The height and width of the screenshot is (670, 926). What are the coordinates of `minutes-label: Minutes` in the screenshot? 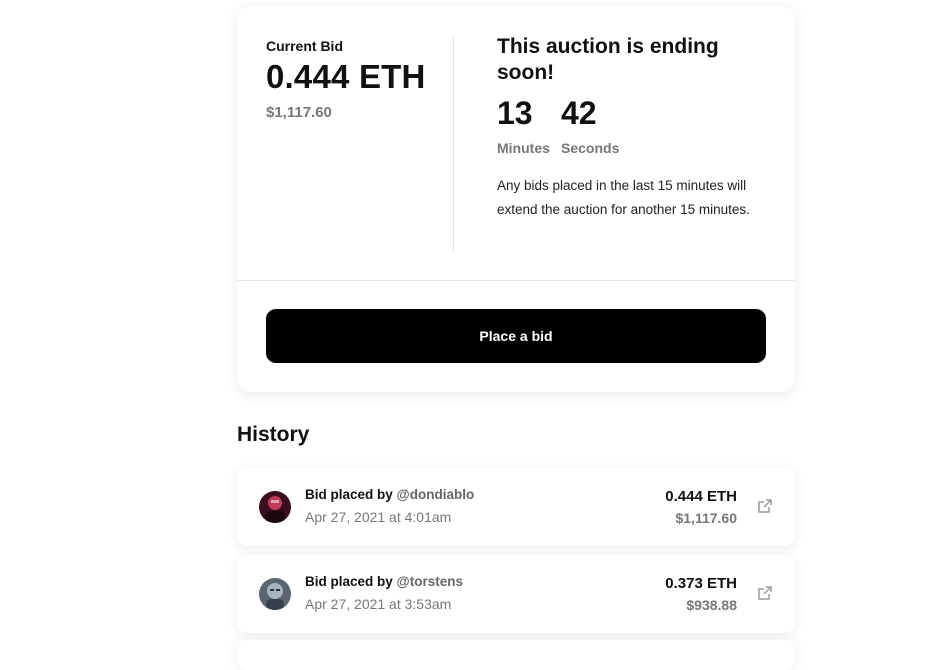 It's located at (523, 148).